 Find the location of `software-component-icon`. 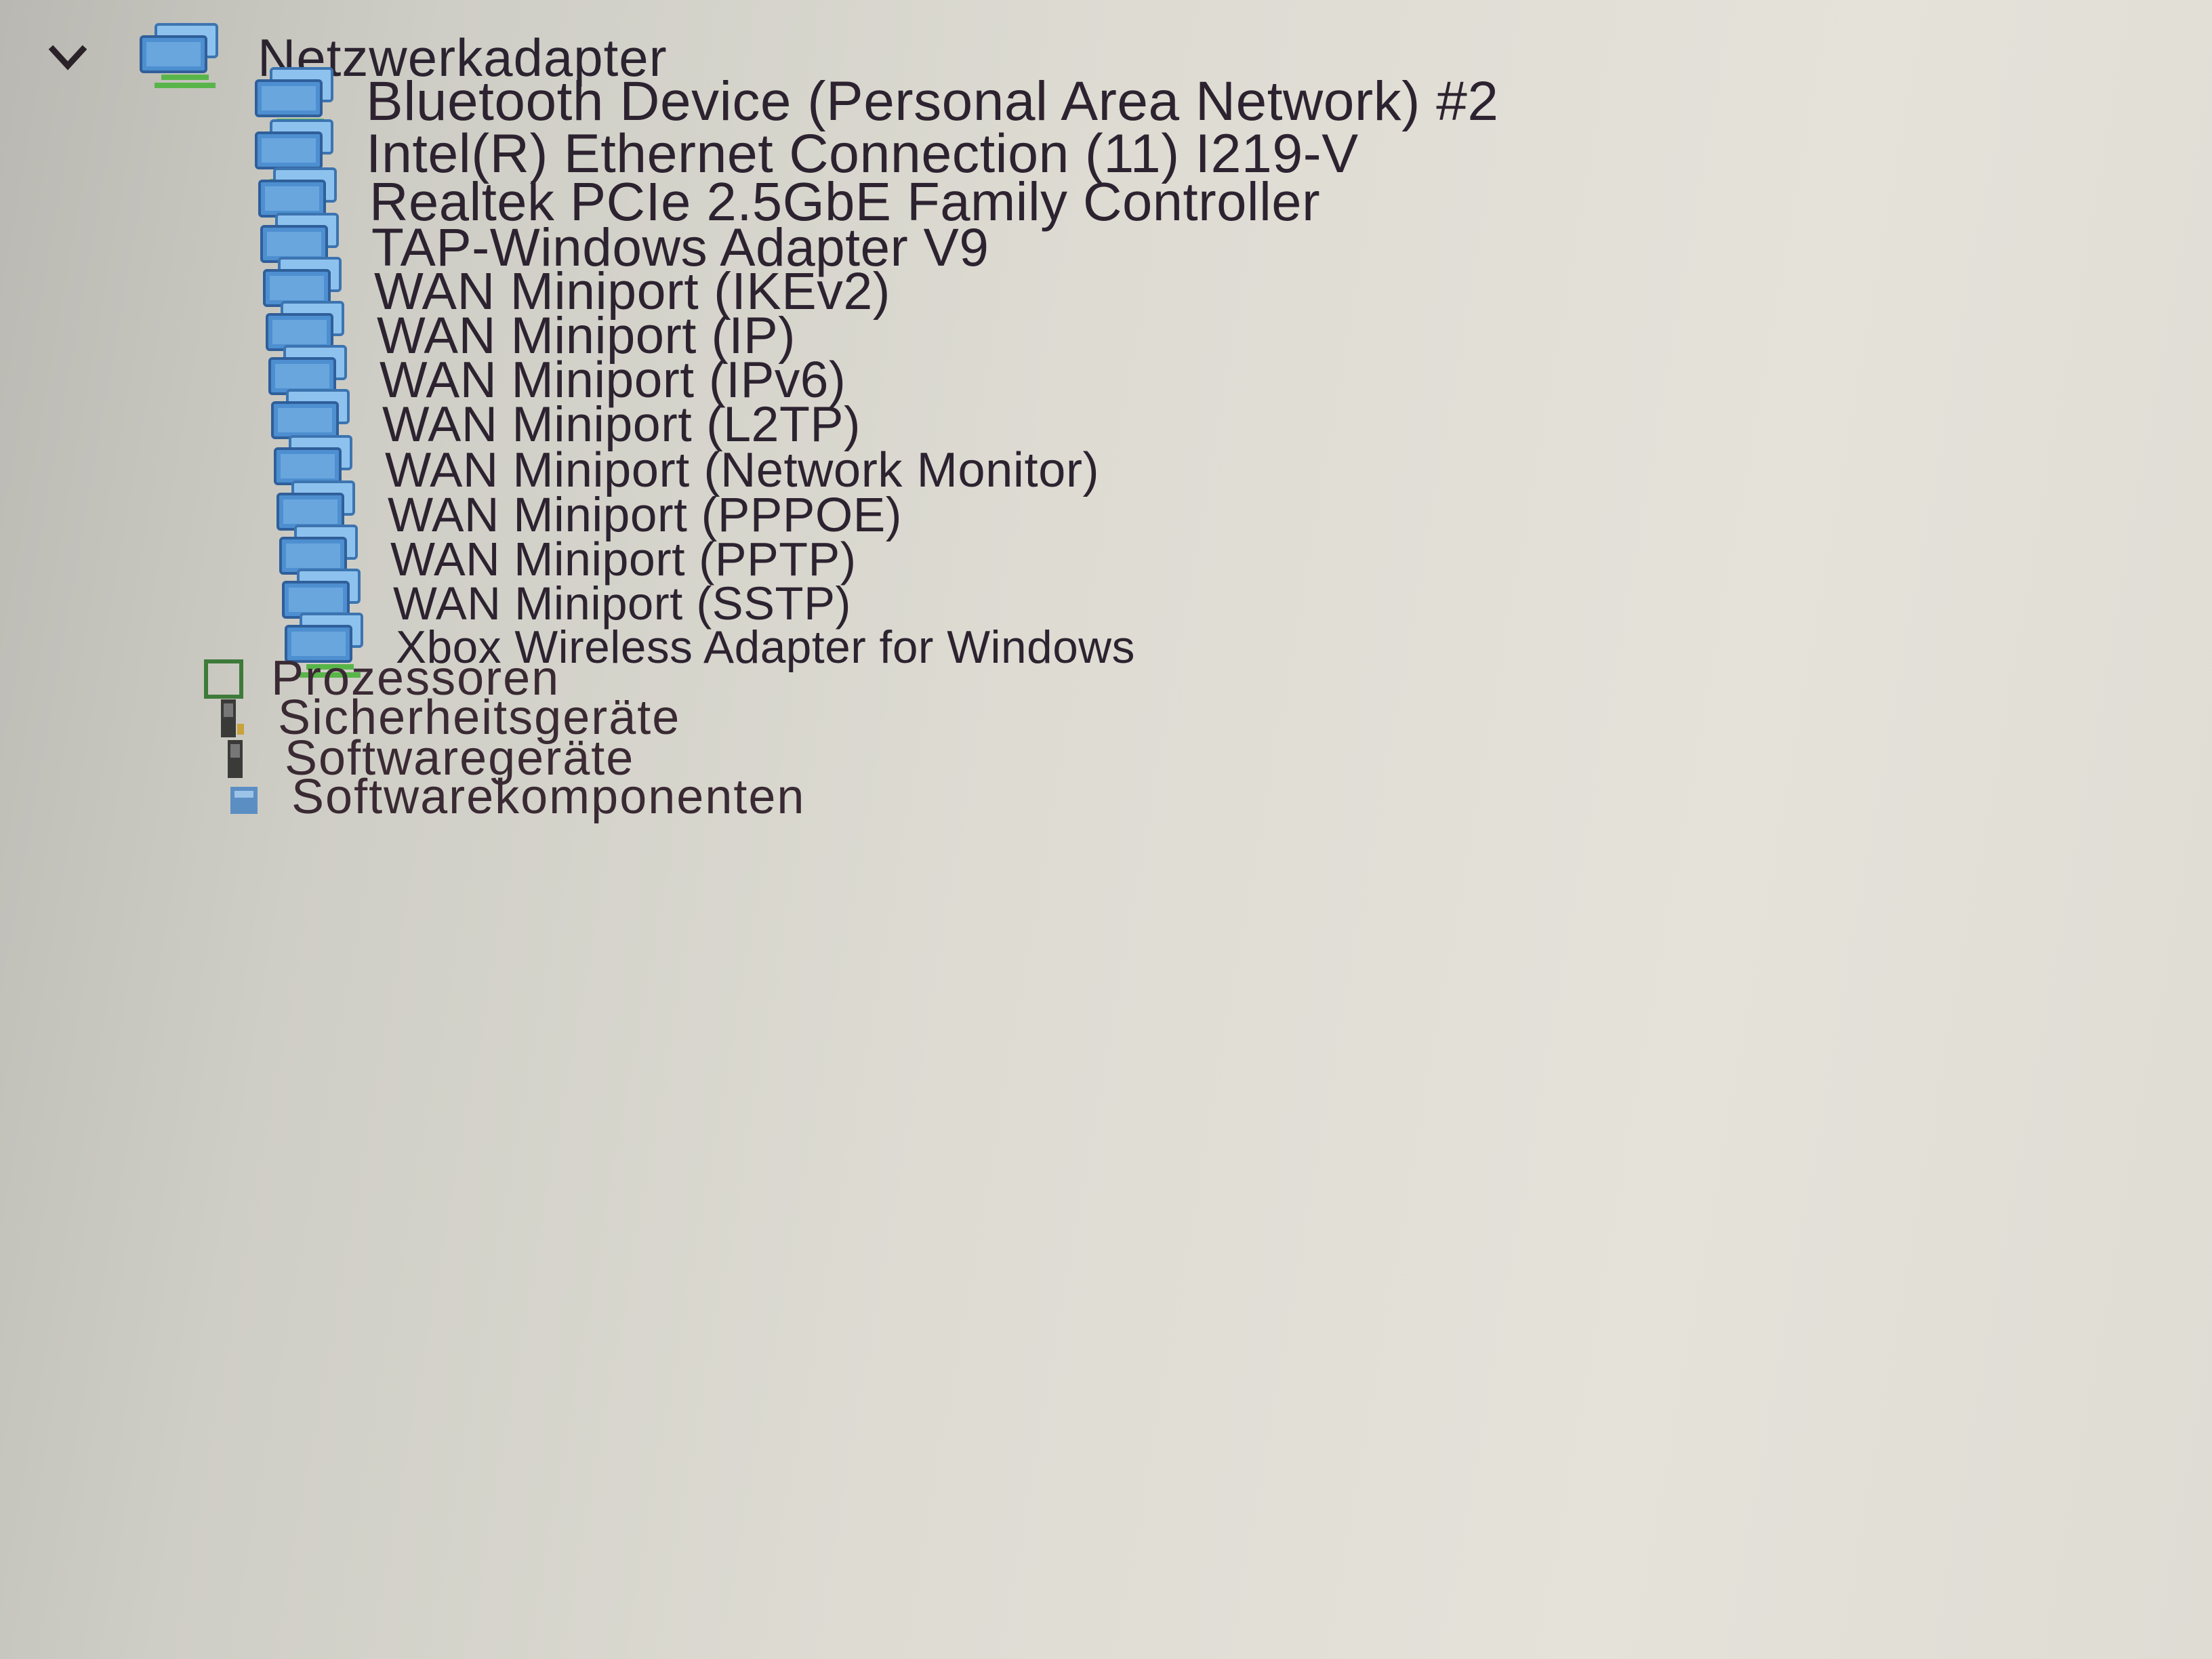

software-component-icon is located at coordinates (244, 797).